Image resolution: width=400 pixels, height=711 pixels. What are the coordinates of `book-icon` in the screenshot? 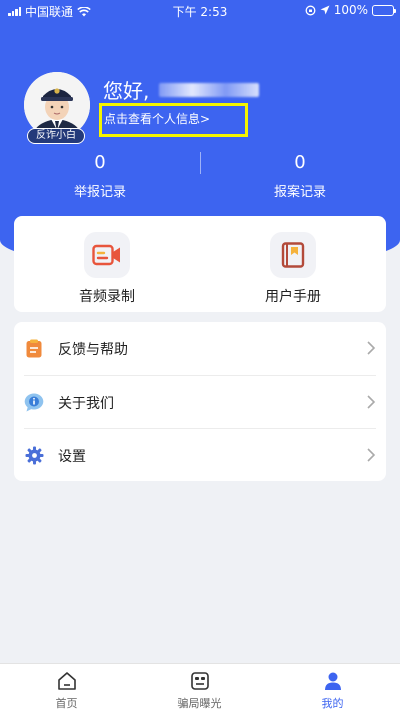 It's located at (293, 255).